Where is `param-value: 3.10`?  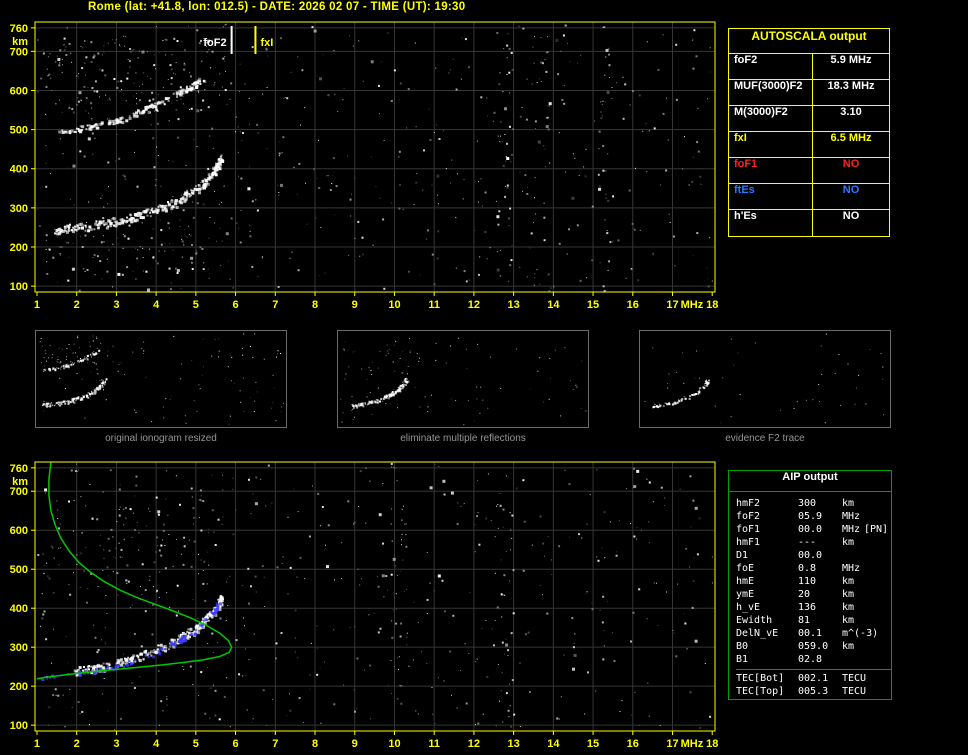 param-value: 3.10 is located at coordinates (851, 112).